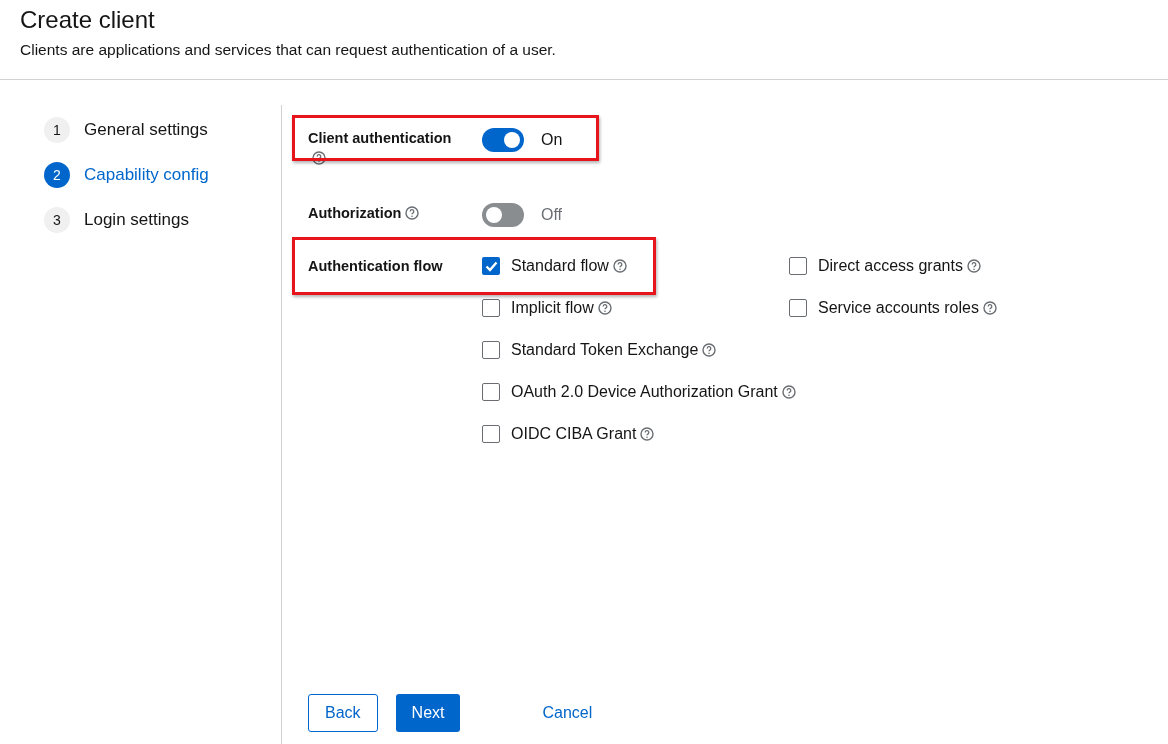 The height and width of the screenshot is (744, 1168). Describe the element at coordinates (552, 215) in the screenshot. I see `switch-state: Off` at that location.